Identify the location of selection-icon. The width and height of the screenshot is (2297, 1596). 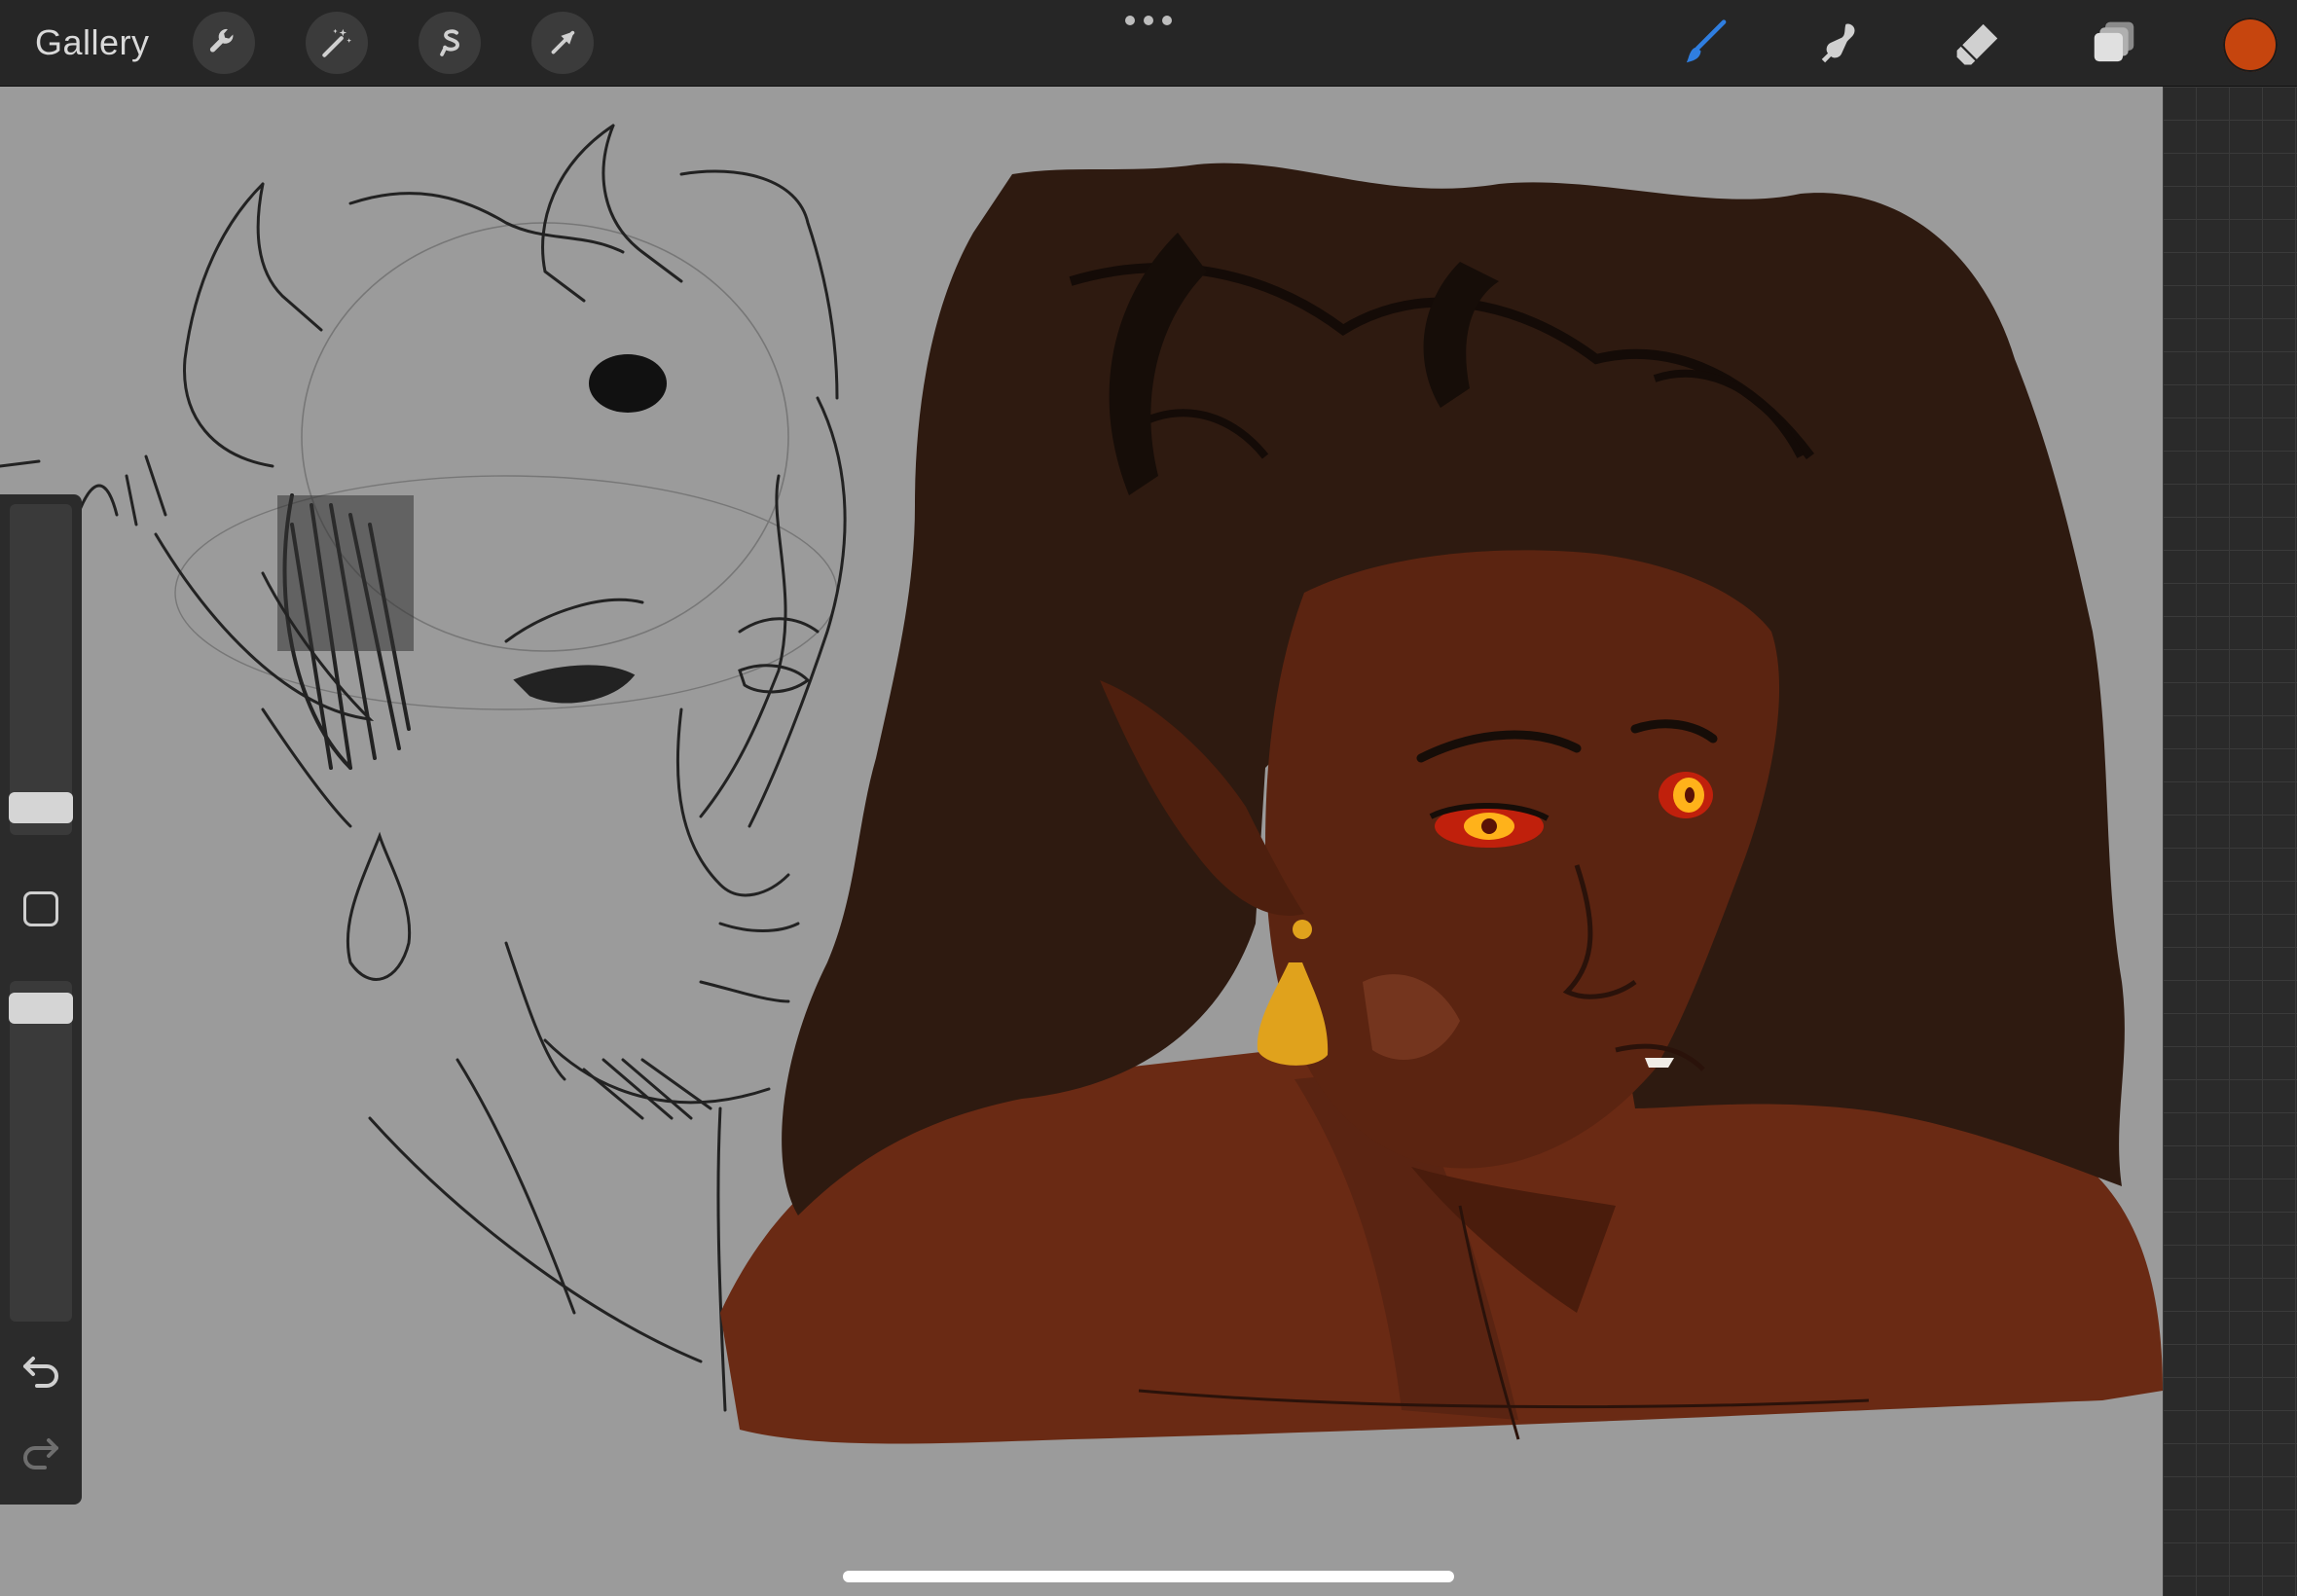
(450, 42).